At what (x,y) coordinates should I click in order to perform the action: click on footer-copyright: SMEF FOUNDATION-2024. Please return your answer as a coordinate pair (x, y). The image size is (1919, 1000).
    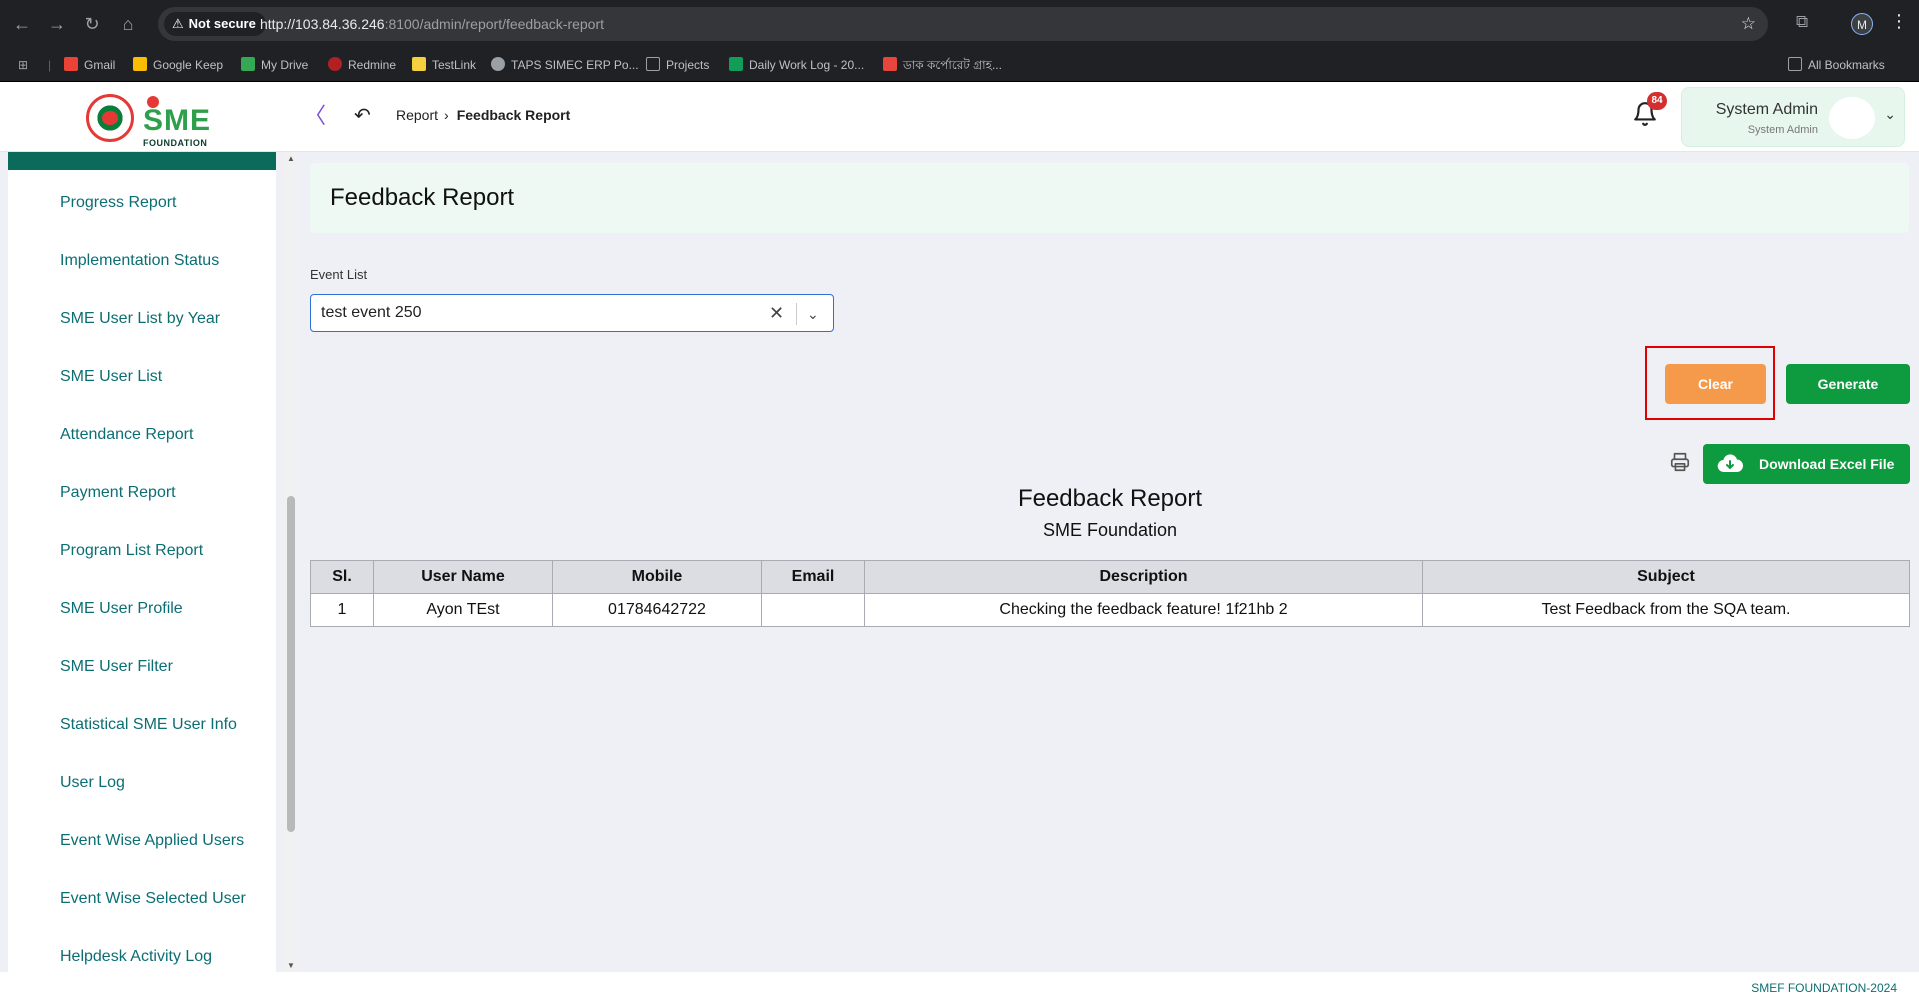
    Looking at the image, I should click on (1824, 988).